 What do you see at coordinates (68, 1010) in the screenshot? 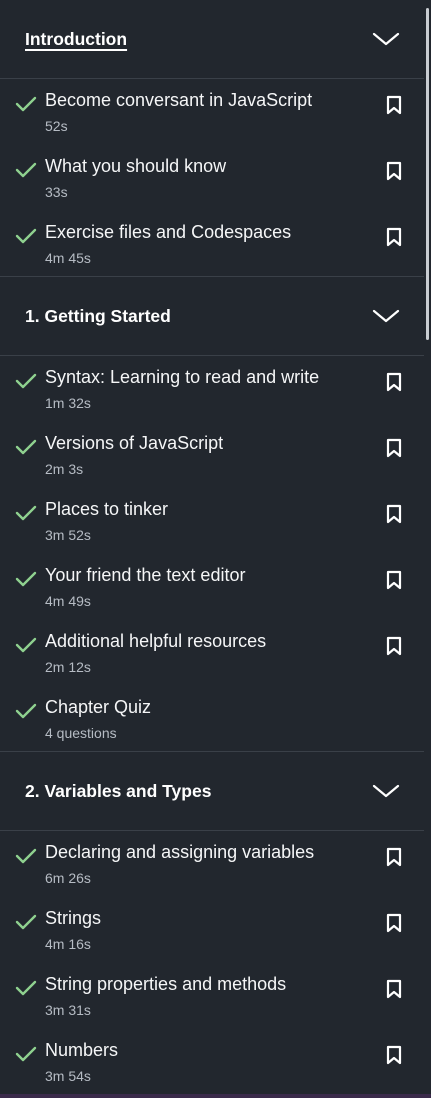
I see `item-duration: 3m 31s` at bounding box center [68, 1010].